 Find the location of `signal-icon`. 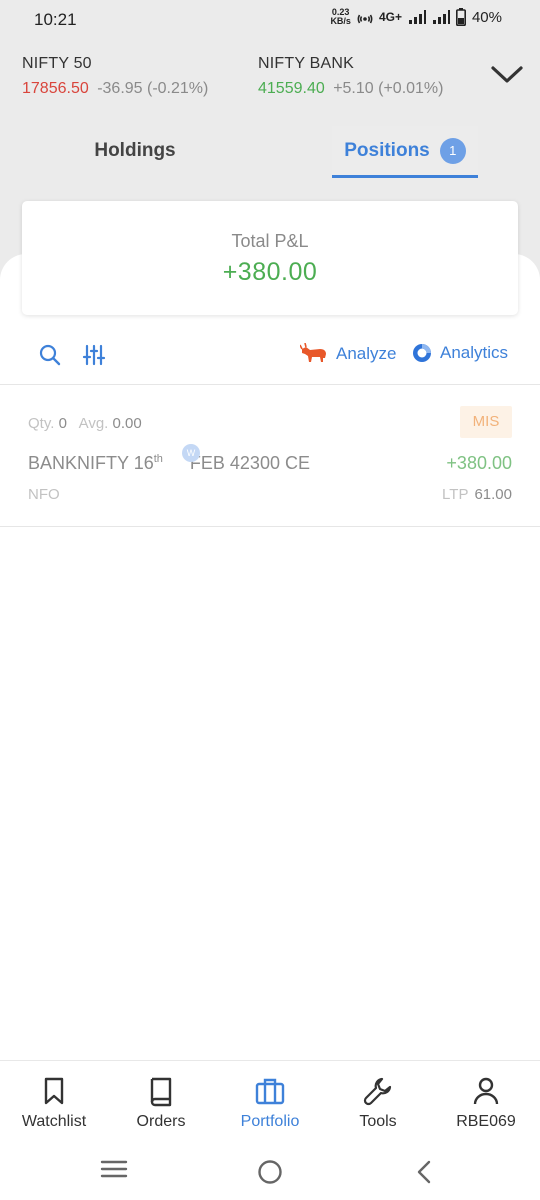

signal-icon is located at coordinates (417, 17).